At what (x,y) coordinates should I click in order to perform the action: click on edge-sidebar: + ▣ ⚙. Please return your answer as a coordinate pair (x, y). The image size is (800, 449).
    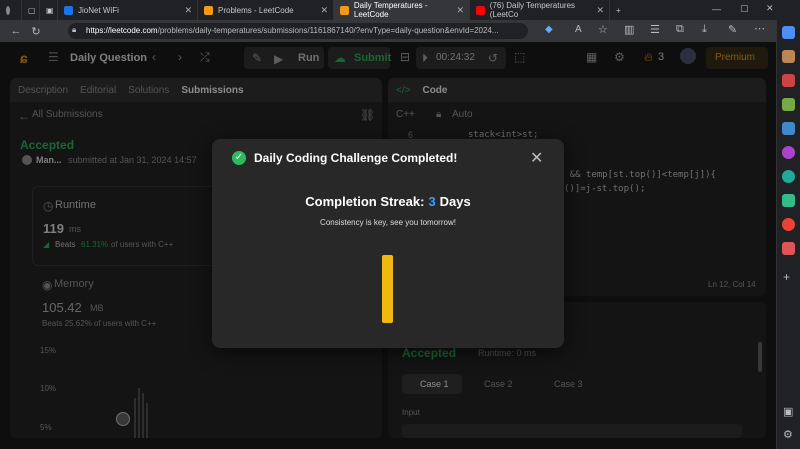
    Looking at the image, I should click on (788, 234).